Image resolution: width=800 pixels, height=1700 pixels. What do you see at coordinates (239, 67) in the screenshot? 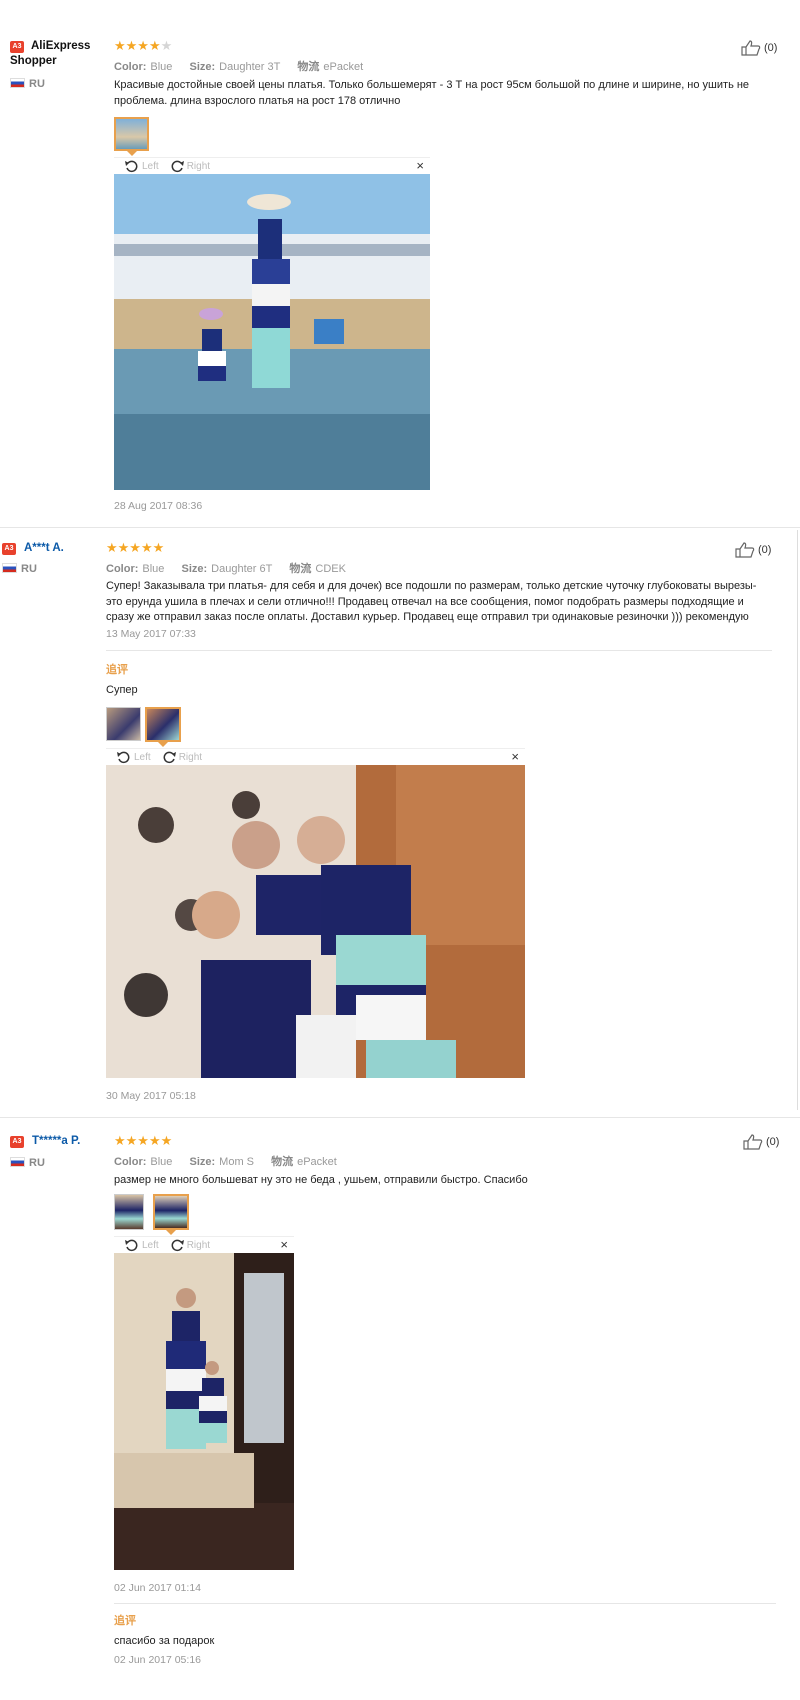
I see `order-info: Color: Blue Size: Daughter 3T 物流 ePacket` at bounding box center [239, 67].